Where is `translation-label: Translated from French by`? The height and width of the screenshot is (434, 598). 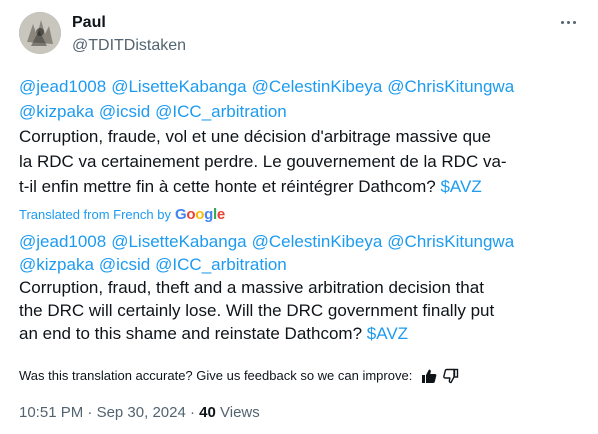
translation-label: Translated from French by is located at coordinates (95, 214).